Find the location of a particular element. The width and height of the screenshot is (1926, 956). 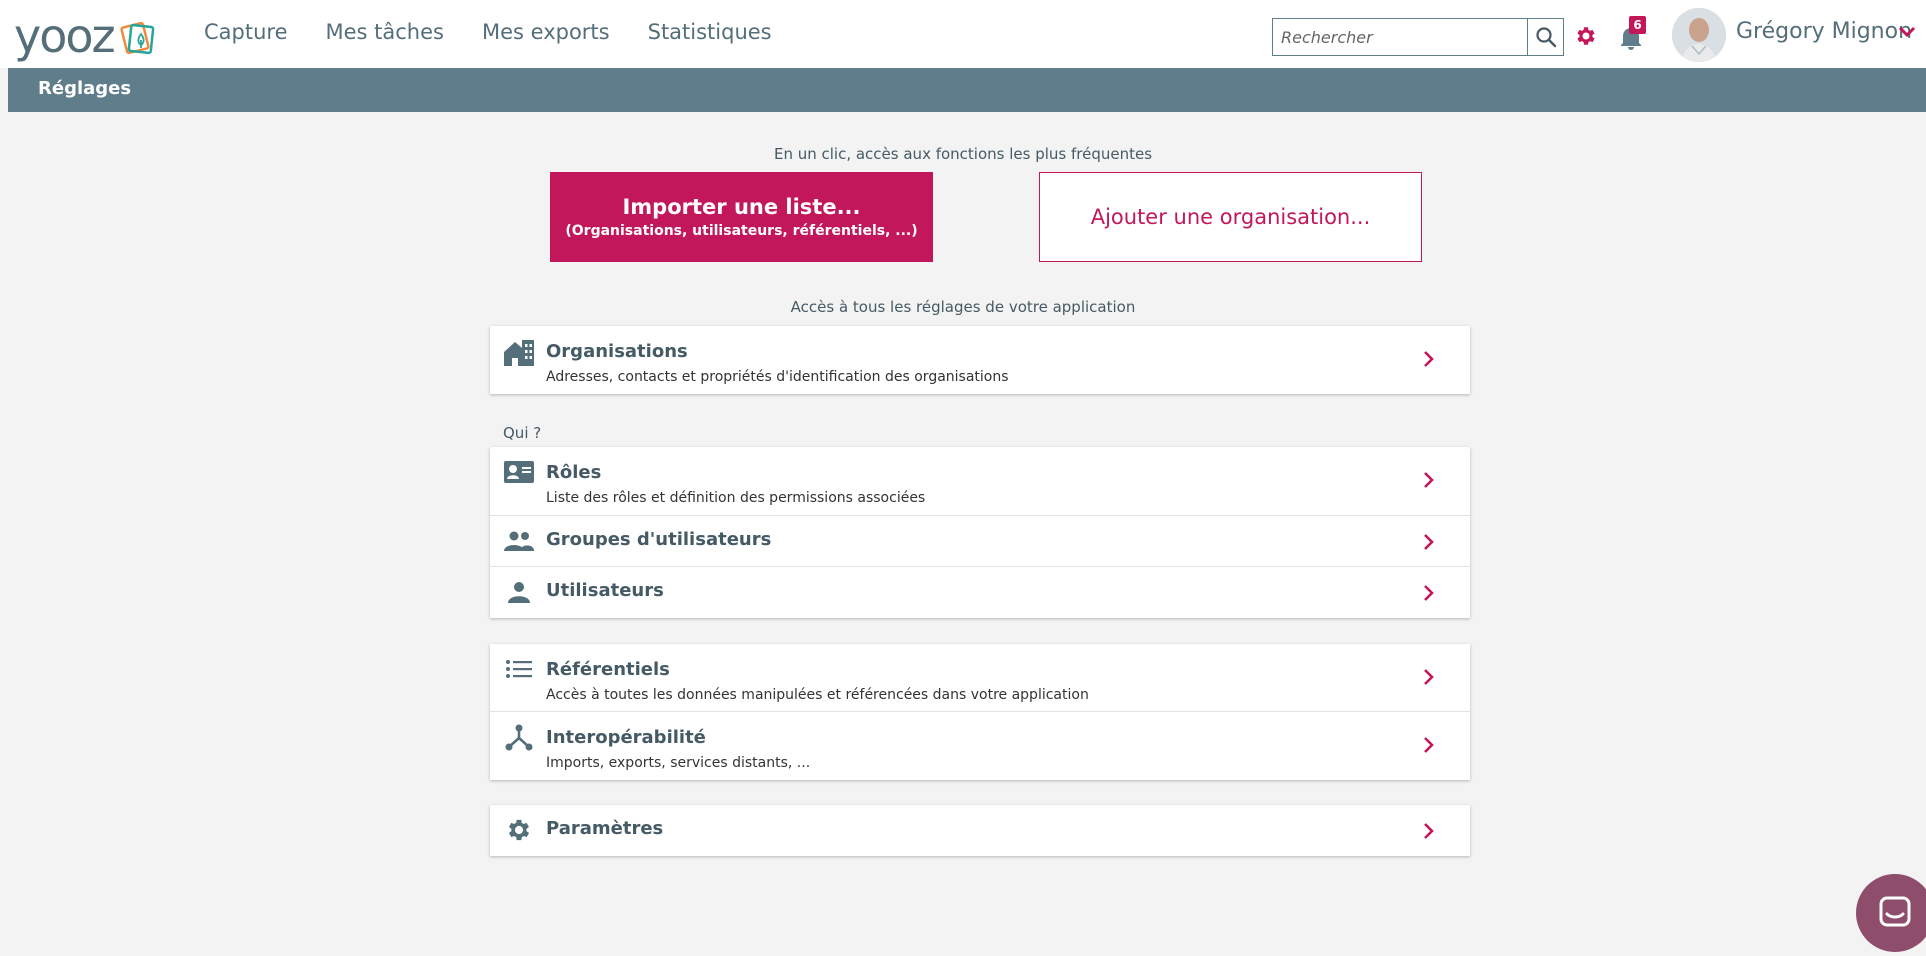

logo-mark-icon is located at coordinates (137, 38).